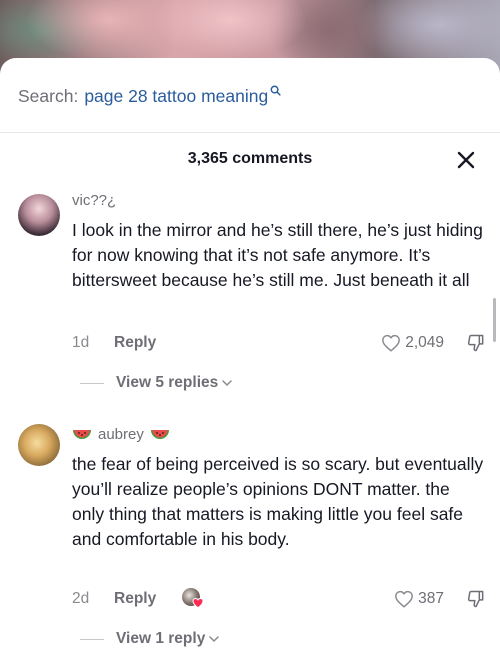 The image size is (500, 658). Describe the element at coordinates (176, 96) in the screenshot. I see `search-query-link: page 28 tattoo meaning` at that location.